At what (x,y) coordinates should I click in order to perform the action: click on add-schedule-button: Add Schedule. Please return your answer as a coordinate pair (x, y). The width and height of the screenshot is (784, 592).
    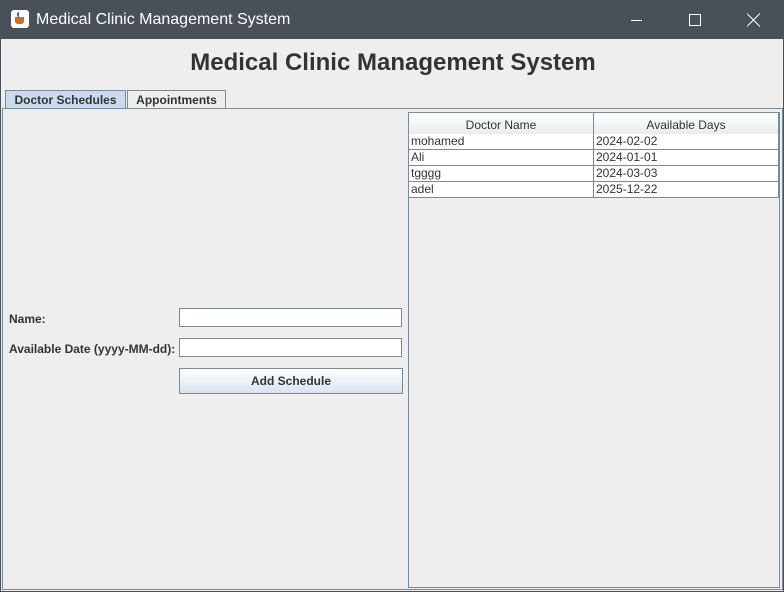
    Looking at the image, I should click on (291, 381).